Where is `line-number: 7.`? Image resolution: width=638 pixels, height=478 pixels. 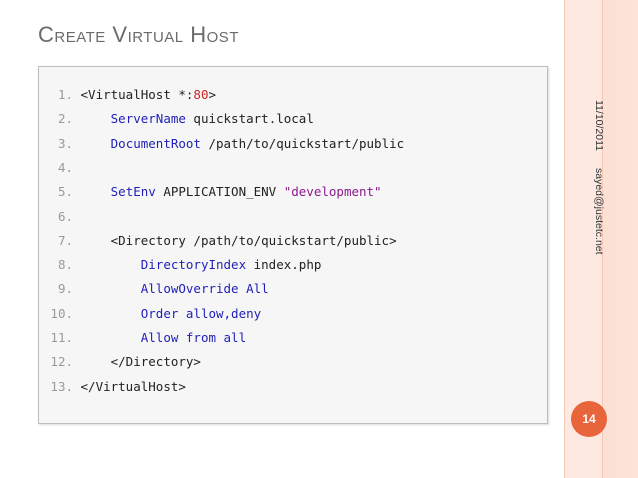
line-number: 7. is located at coordinates (65, 240).